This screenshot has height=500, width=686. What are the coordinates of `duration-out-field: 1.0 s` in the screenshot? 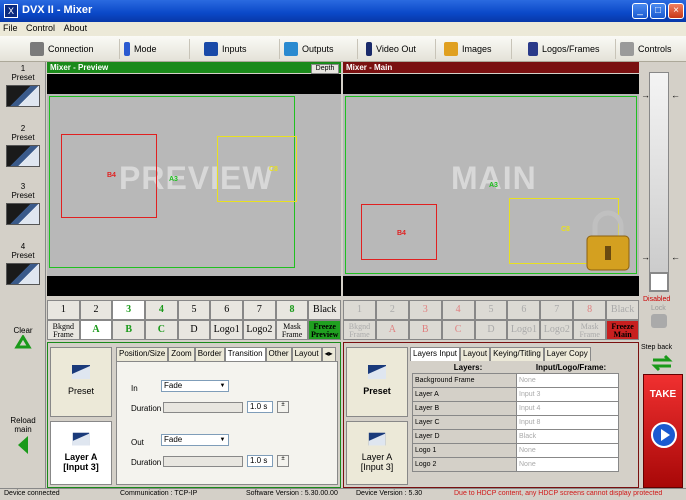 It's located at (260, 461).